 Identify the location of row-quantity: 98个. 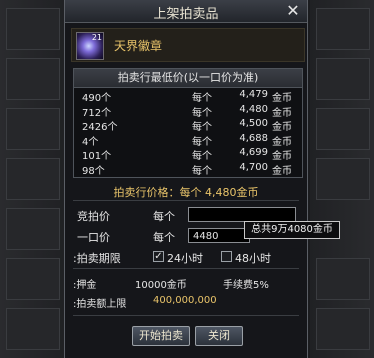
(93, 171).